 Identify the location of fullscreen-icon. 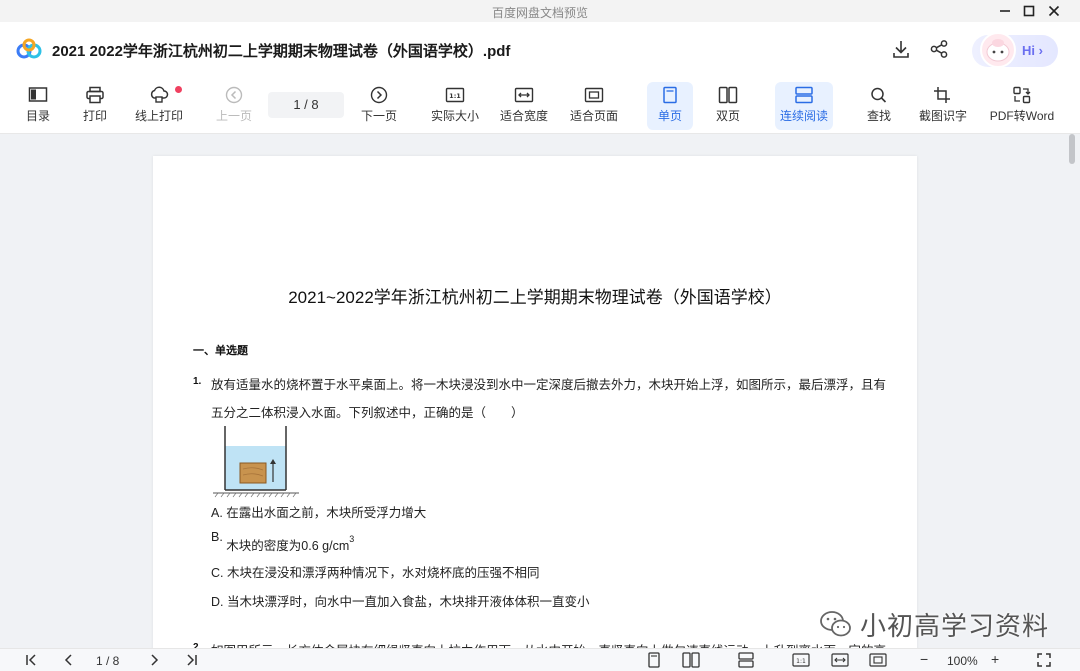
(1044, 660).